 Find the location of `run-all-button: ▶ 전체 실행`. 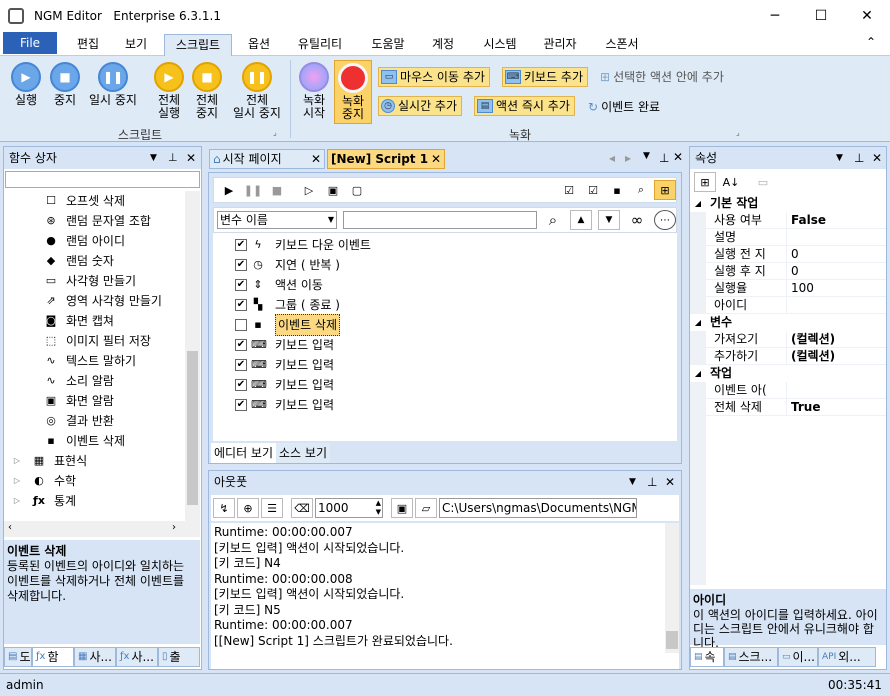

run-all-button: ▶ 전체 실행 is located at coordinates (169, 91).